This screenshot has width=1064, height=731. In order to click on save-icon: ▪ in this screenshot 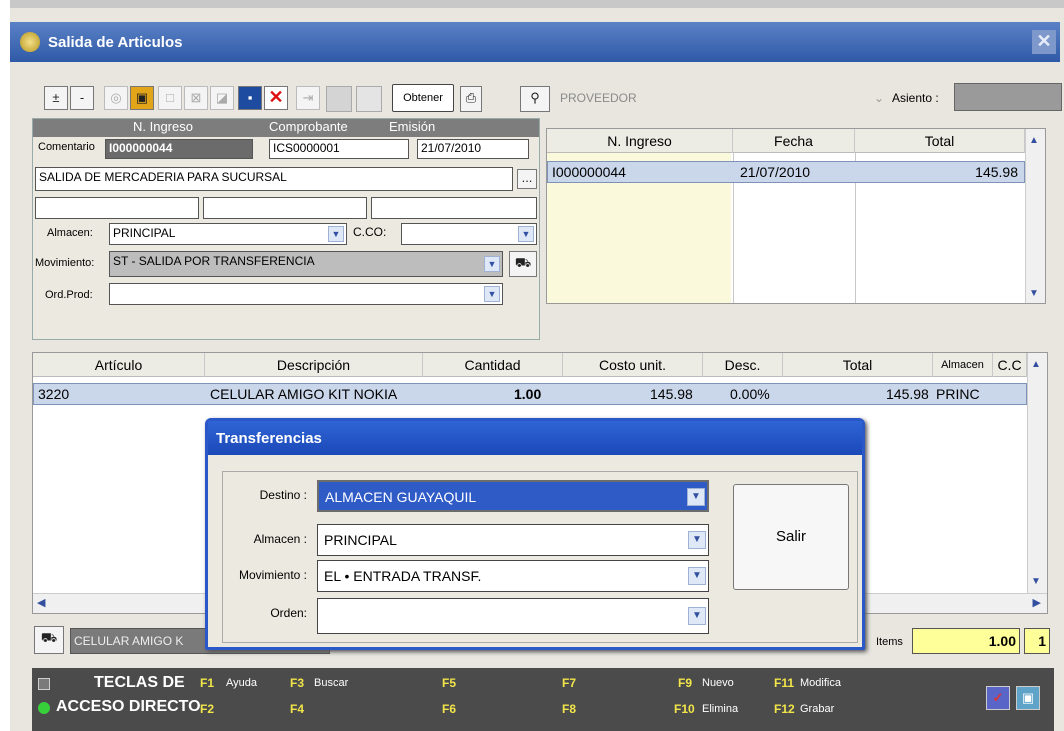, I will do `click(250, 98)`.